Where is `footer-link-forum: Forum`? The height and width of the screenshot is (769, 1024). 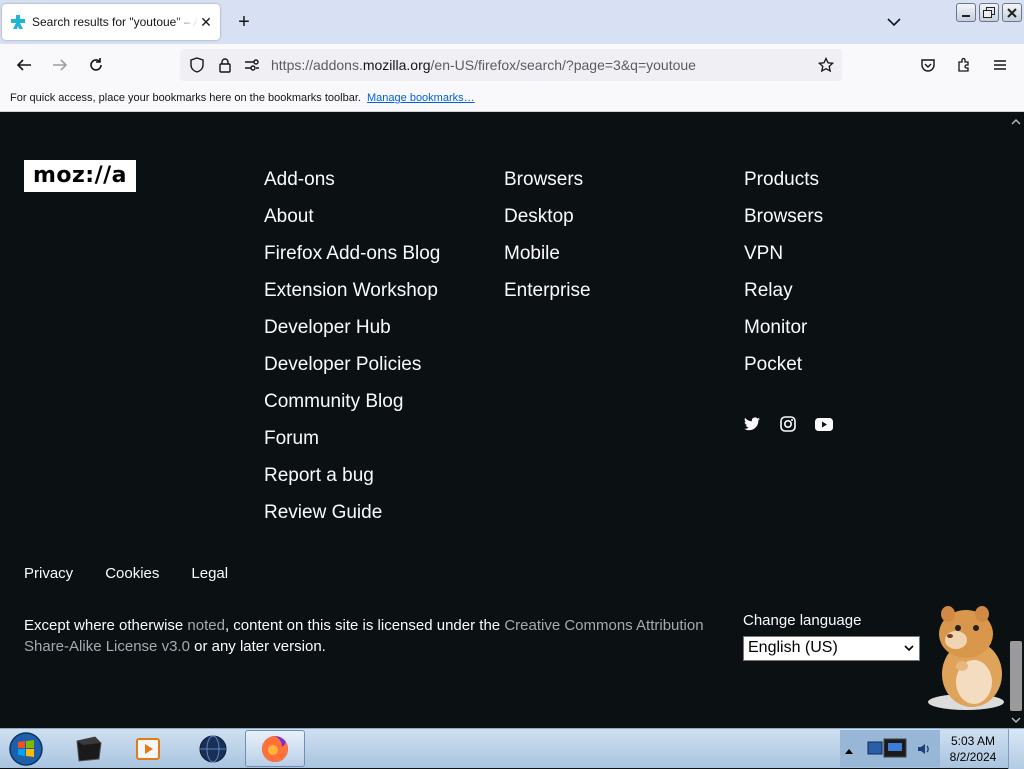 footer-link-forum: Forum is located at coordinates (352, 438).